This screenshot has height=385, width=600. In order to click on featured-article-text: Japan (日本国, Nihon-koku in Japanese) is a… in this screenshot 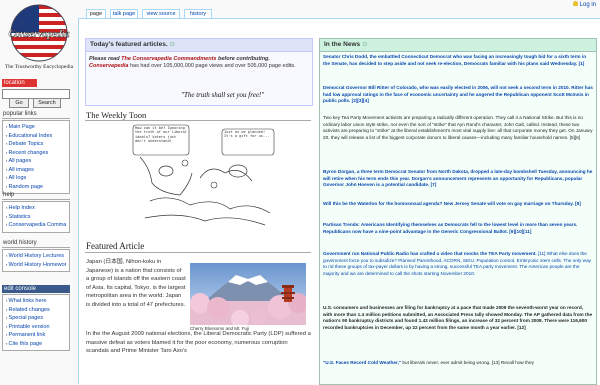, I will do `click(136, 283)`.